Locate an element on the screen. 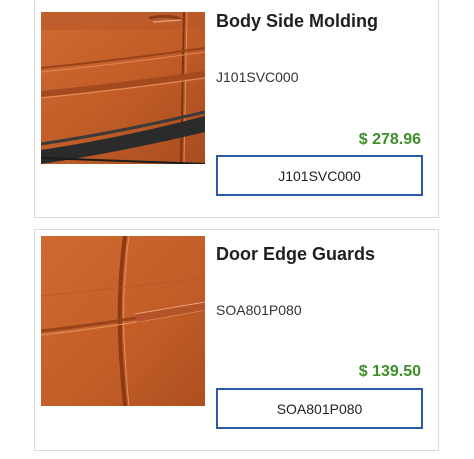 The image size is (474, 459). product-title: Door Edge Guards is located at coordinates (295, 254).